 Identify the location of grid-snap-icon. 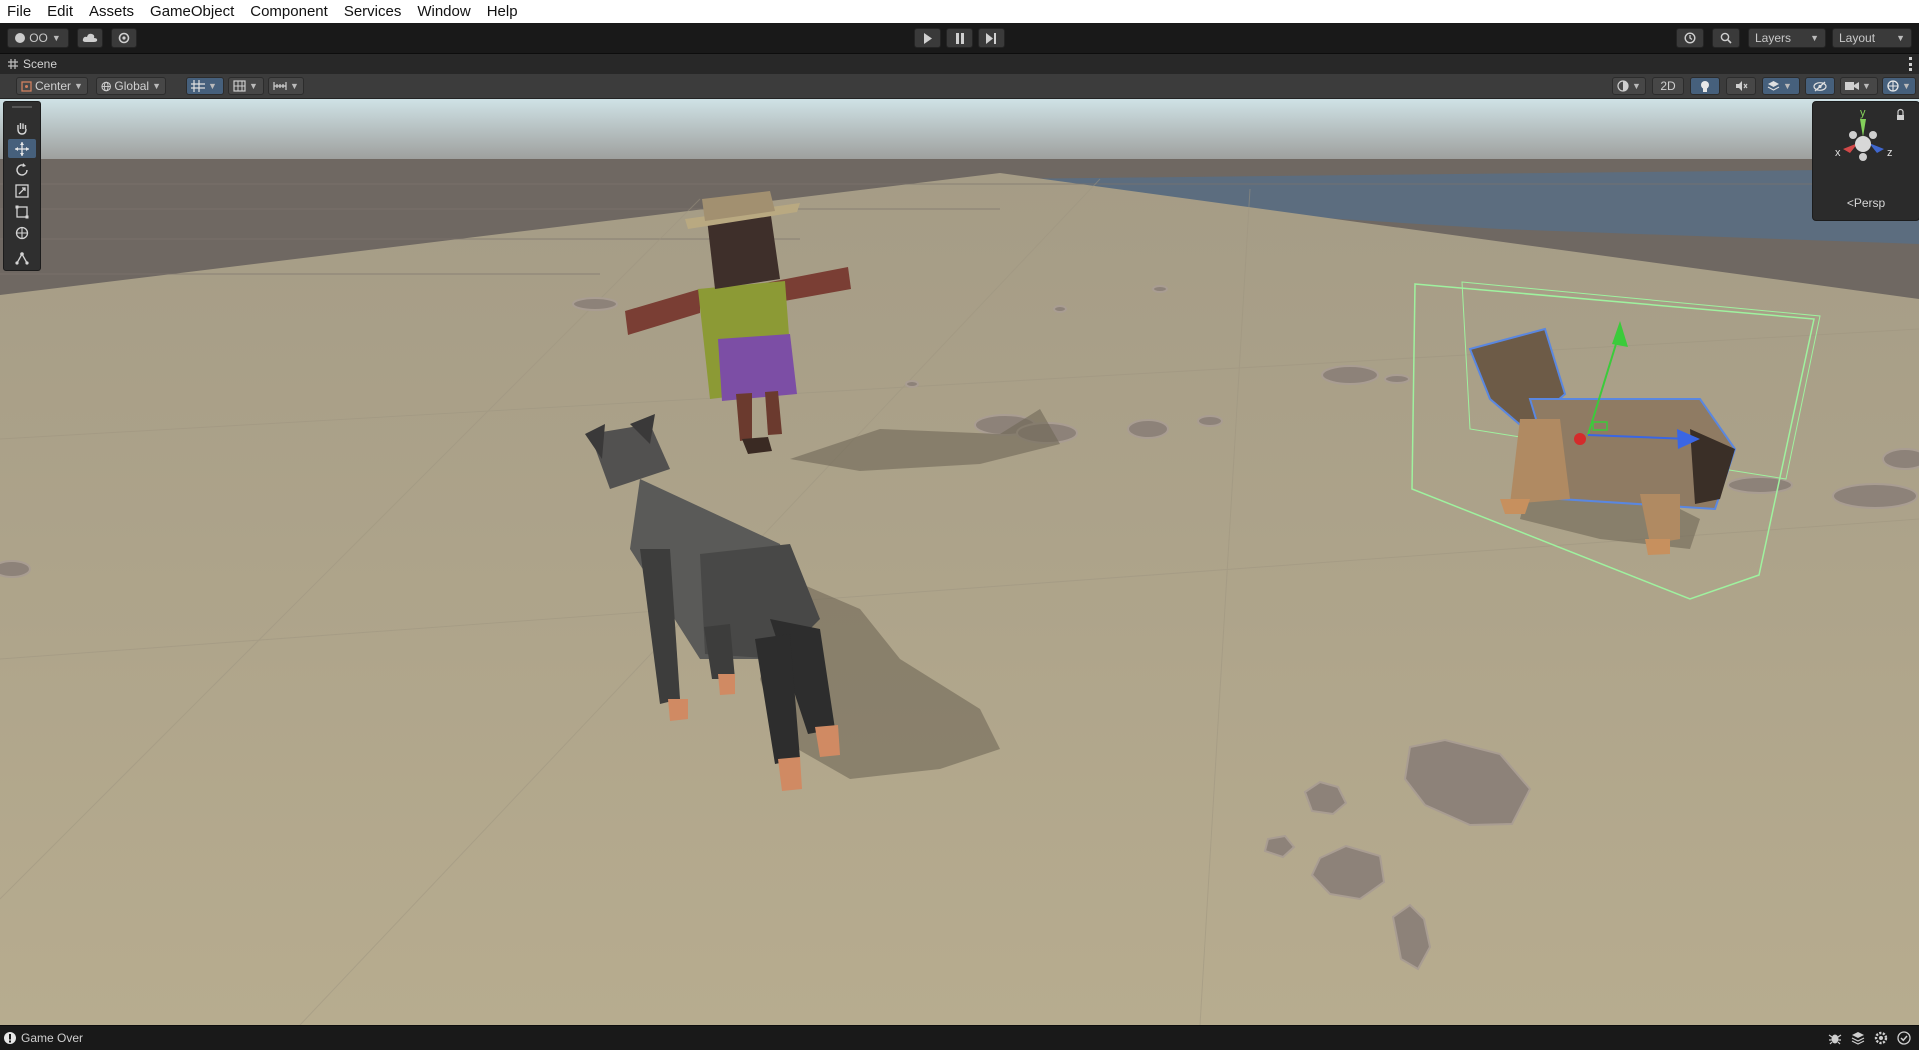
(198, 86).